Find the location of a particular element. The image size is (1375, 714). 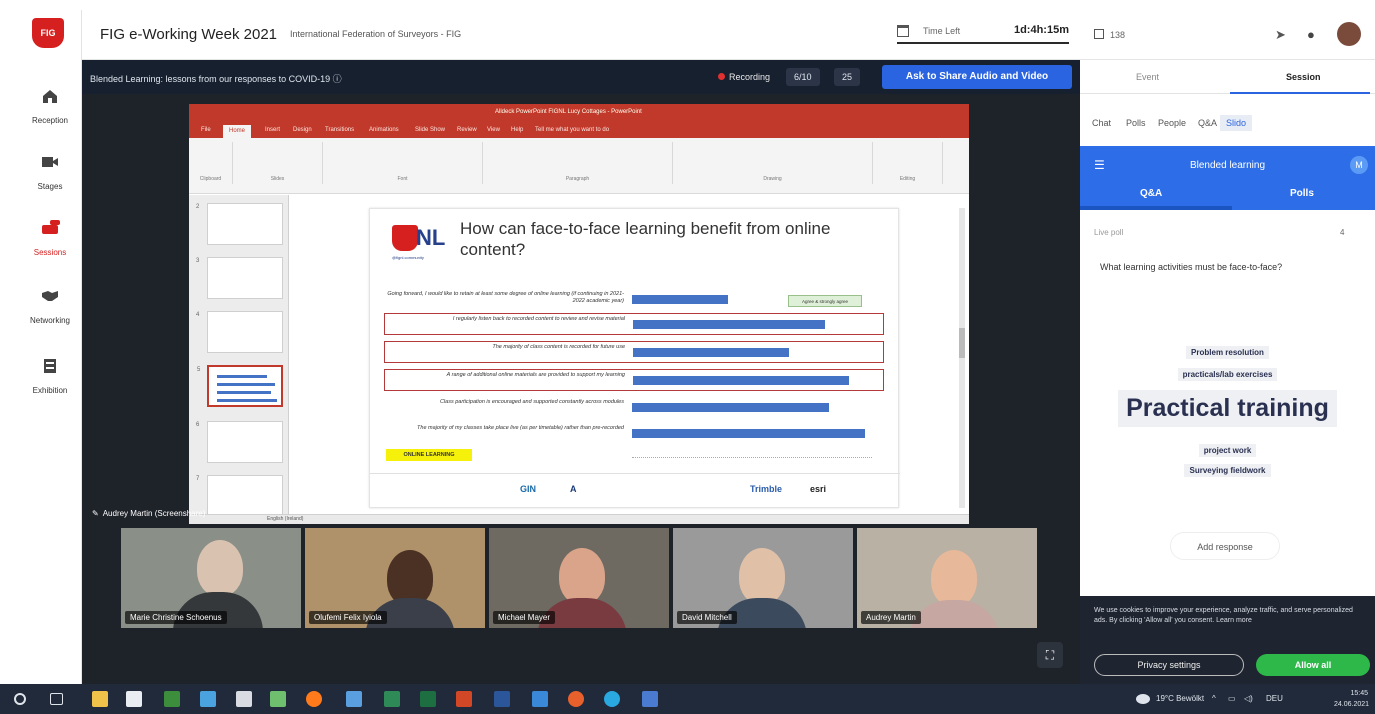

speakers-chip: 6/10 is located at coordinates (803, 77).